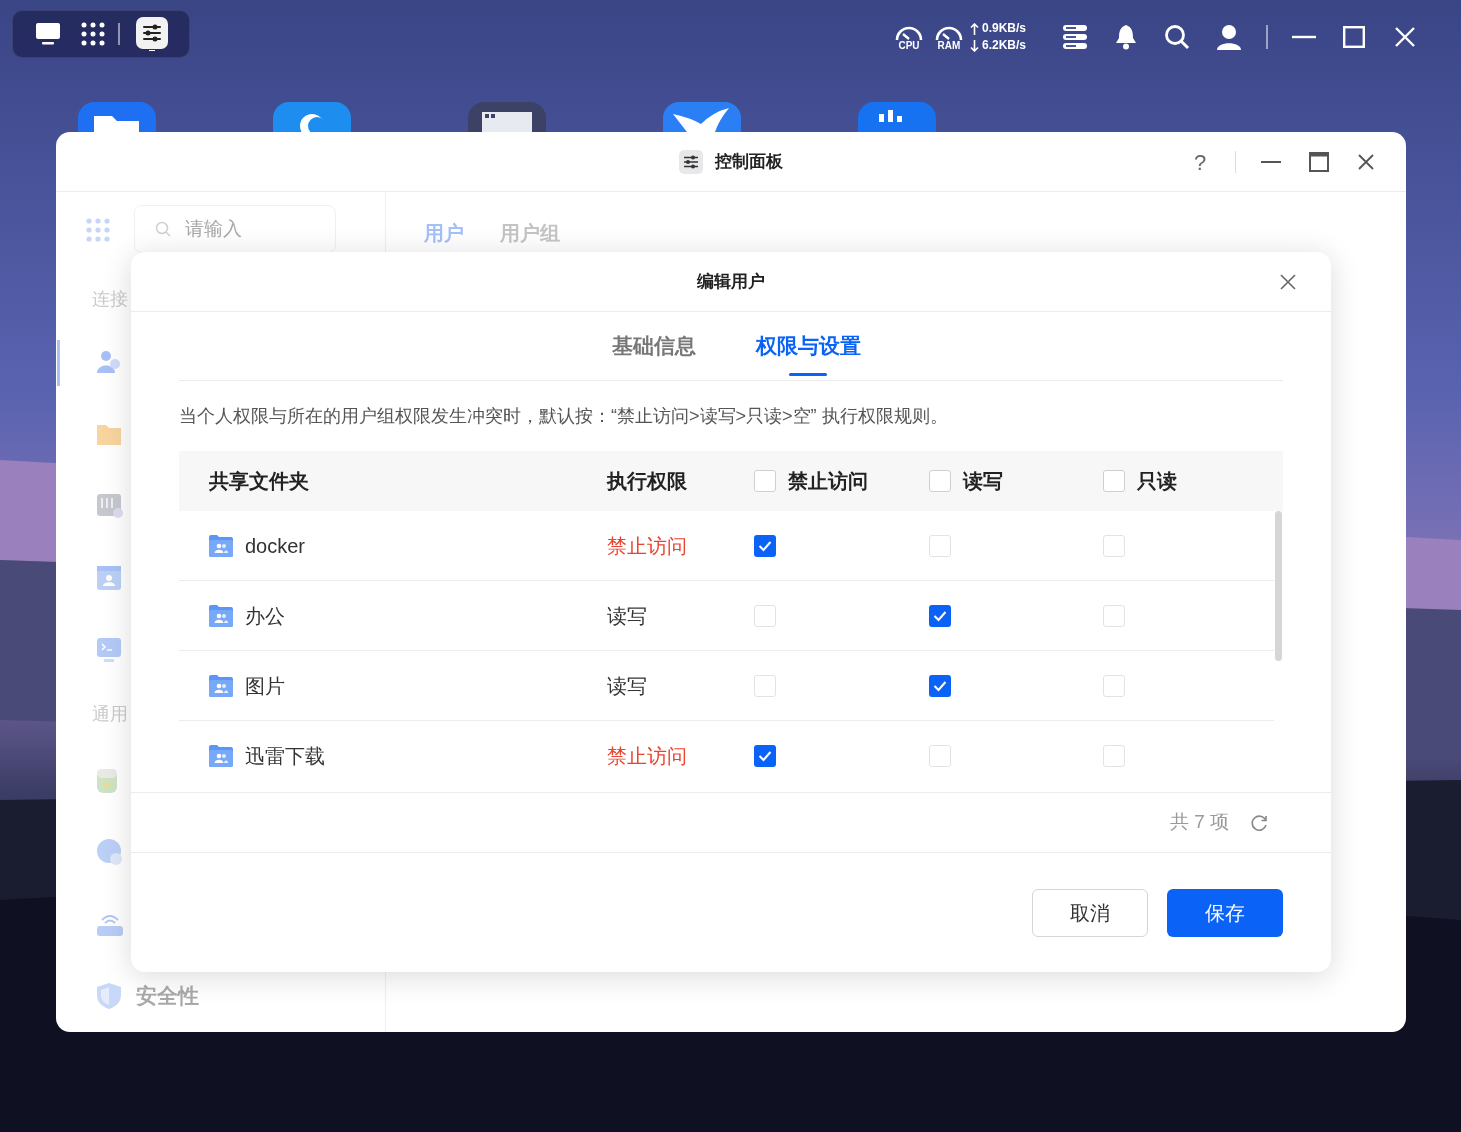 This screenshot has width=1461, height=1132. Describe the element at coordinates (1229, 37) in the screenshot. I see `user-icon` at that location.